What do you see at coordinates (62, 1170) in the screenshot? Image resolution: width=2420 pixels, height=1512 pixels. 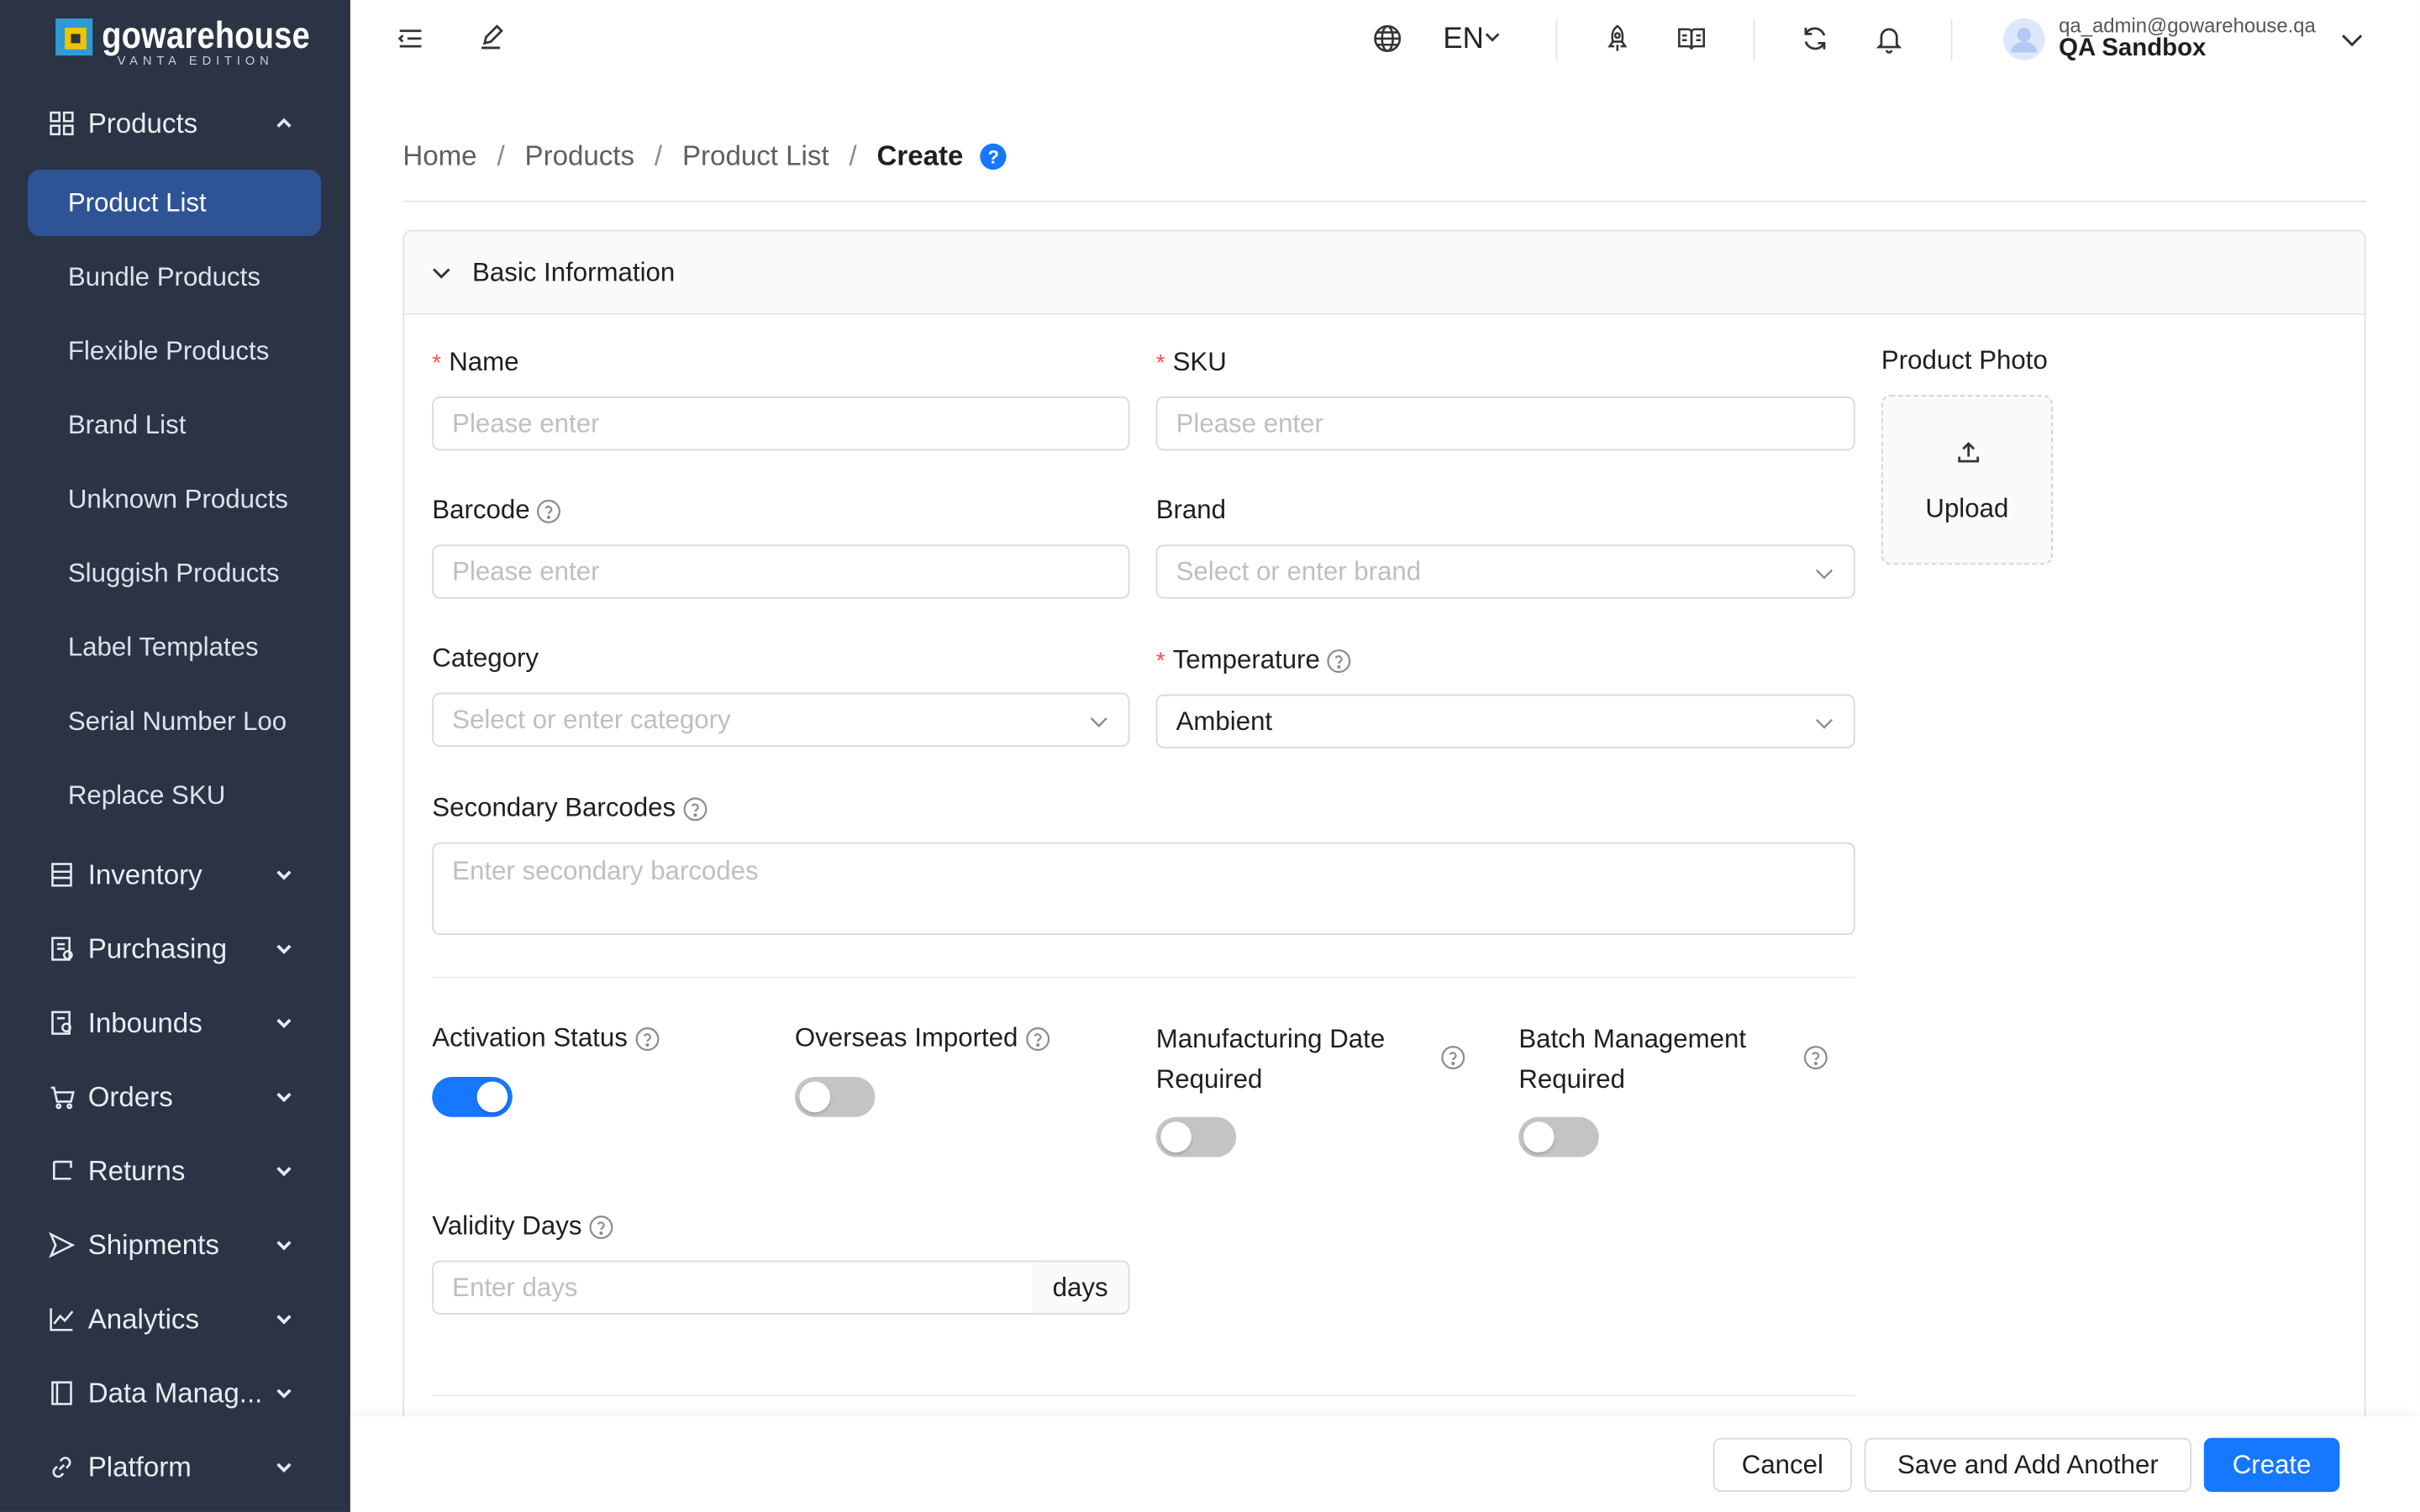 I see `return-icon` at bounding box center [62, 1170].